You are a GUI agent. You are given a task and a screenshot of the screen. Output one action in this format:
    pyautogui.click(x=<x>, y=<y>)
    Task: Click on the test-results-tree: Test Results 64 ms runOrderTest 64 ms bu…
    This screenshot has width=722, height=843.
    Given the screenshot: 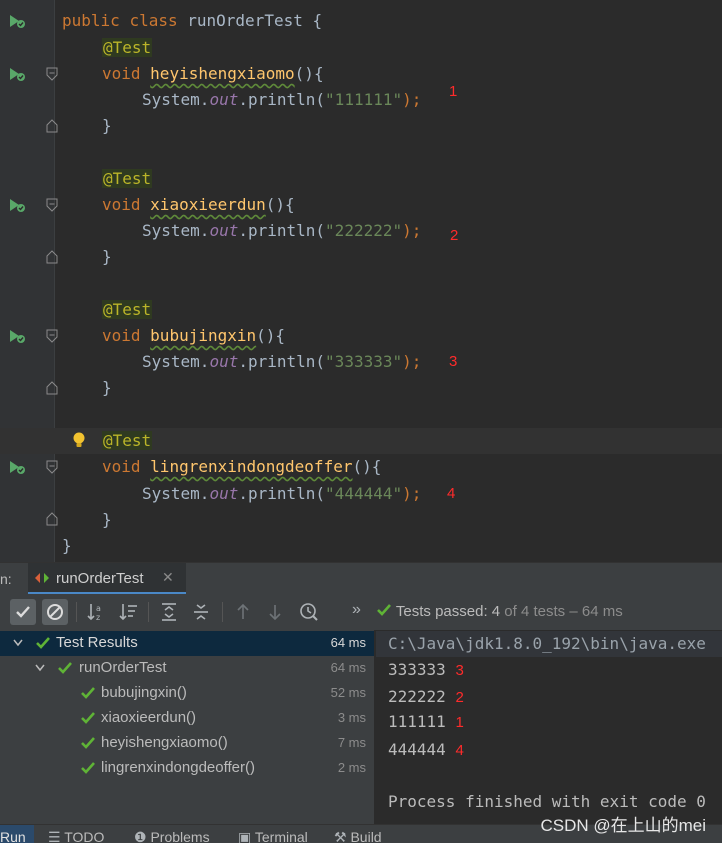 What is the action you would take?
    pyautogui.click(x=187, y=727)
    